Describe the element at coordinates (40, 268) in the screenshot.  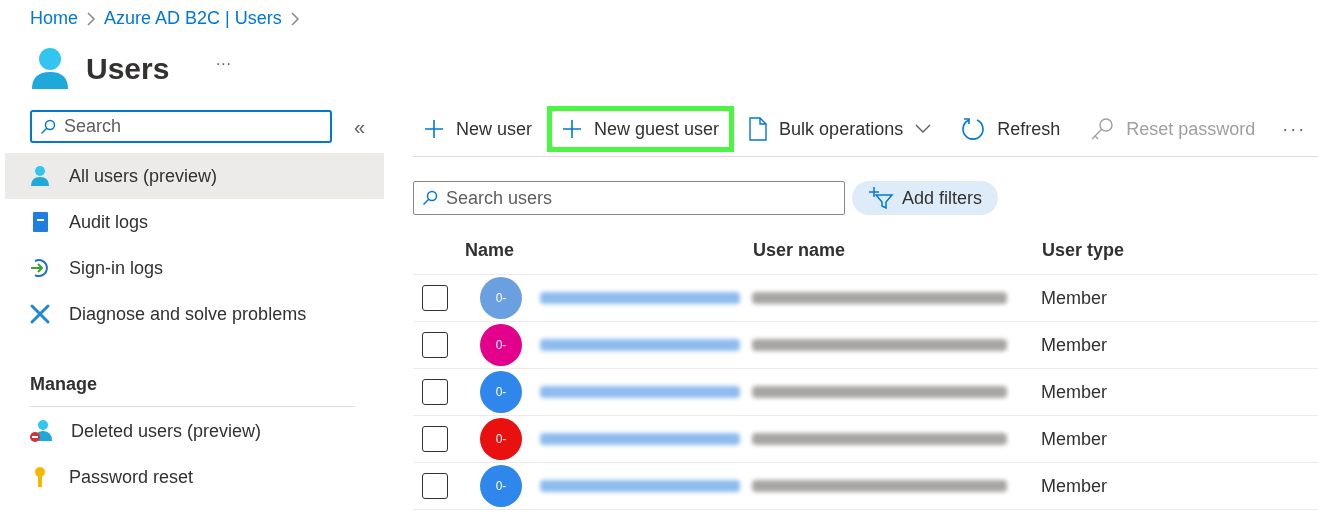
I see `sign-in-icon` at that location.